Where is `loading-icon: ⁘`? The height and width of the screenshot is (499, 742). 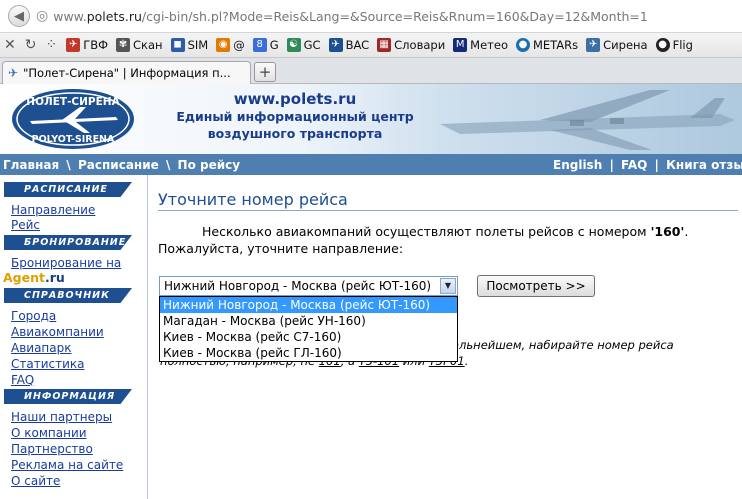
loading-icon: ⁘ is located at coordinates (51, 45).